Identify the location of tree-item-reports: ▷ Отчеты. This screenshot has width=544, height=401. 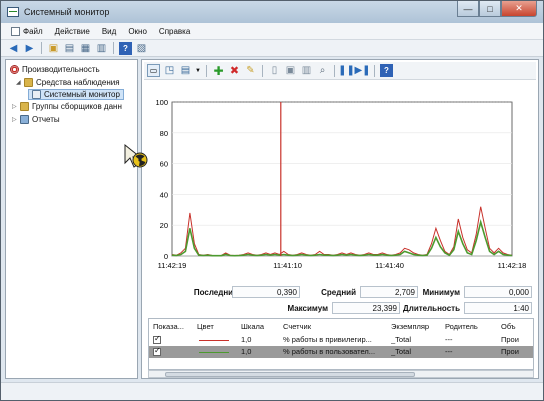
(36, 119).